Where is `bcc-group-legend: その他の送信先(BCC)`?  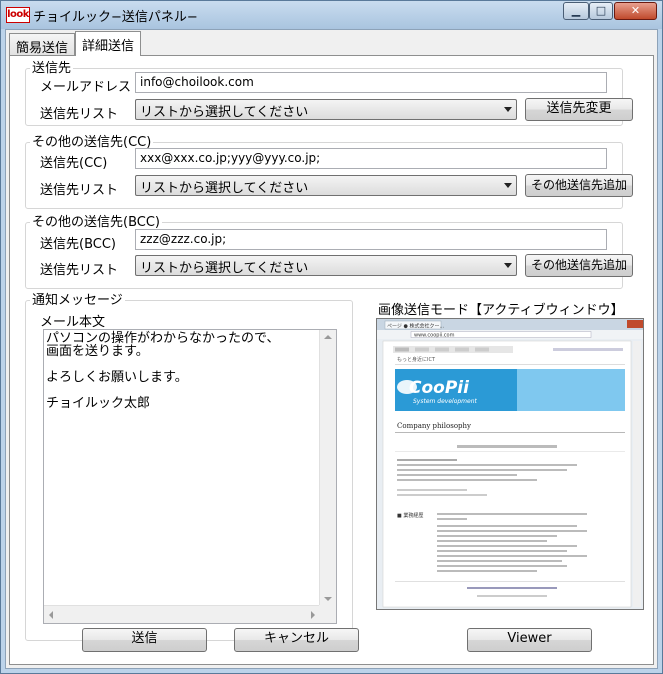
bcc-group-legend: その他の送信先(BCC) is located at coordinates (96, 222).